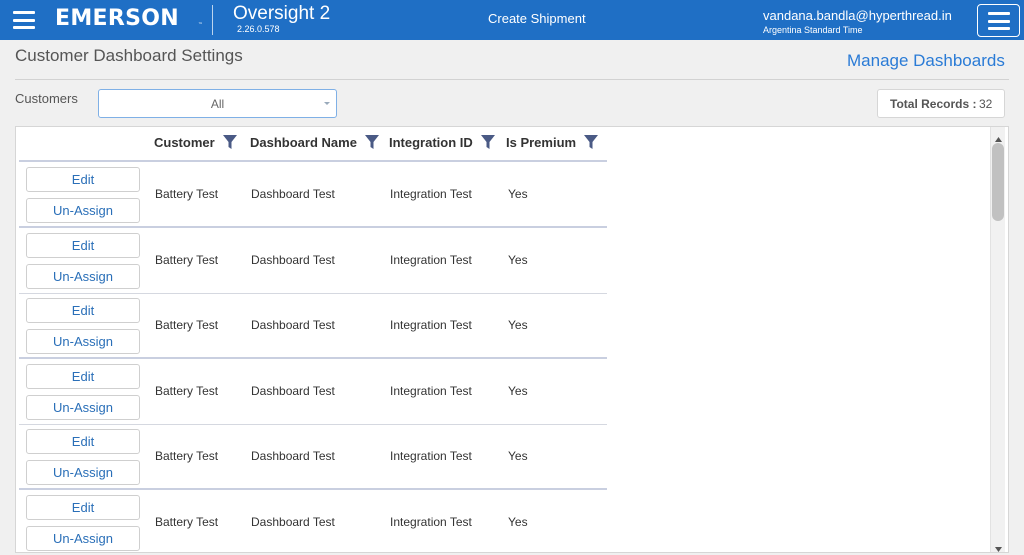 The height and width of the screenshot is (555, 1024). I want to click on column-label: Customer, so click(184, 142).